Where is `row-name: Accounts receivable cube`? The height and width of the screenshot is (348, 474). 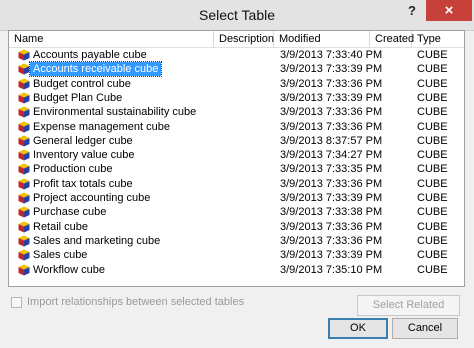
row-name: Accounts receivable cube is located at coordinates (95, 69).